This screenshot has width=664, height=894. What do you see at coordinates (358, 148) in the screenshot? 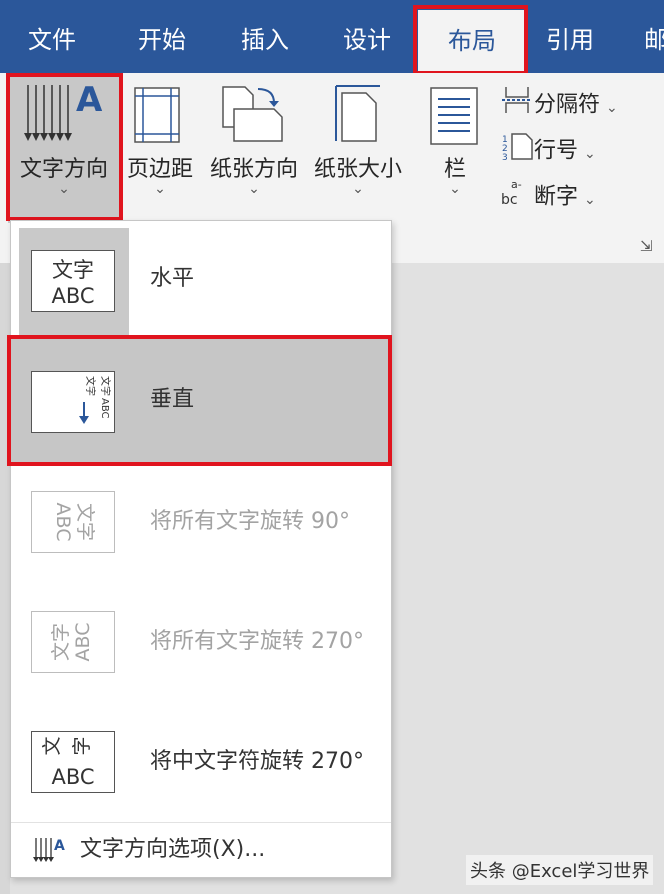
I see `size-button: 纸张大小 ⌄` at bounding box center [358, 148].